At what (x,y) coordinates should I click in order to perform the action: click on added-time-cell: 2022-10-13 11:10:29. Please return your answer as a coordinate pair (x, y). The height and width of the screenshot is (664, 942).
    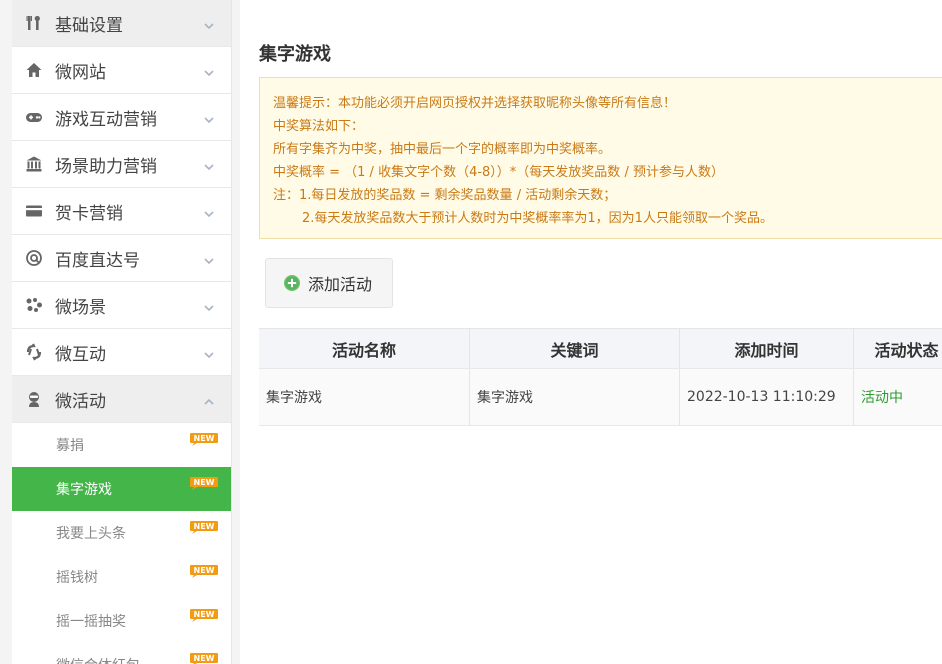
    Looking at the image, I should click on (767, 397).